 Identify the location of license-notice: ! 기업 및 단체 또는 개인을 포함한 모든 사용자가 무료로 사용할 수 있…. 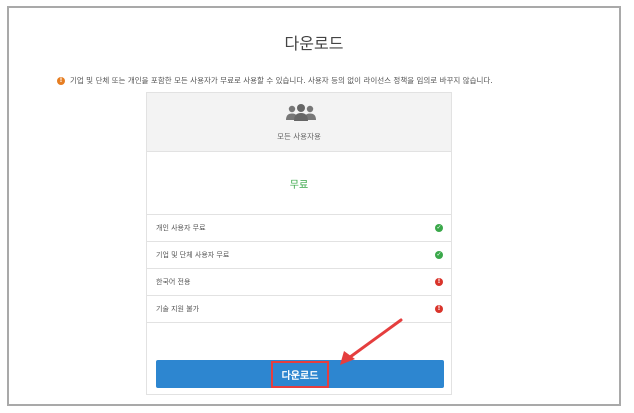
(275, 80).